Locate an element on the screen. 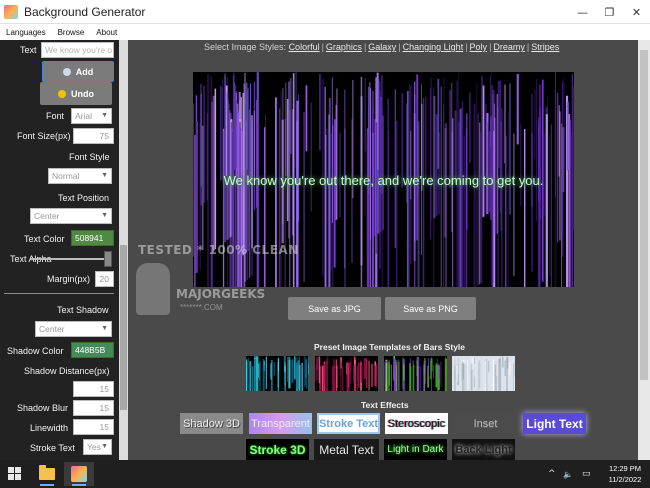 This screenshot has width=650, height=488. shadow-position-select-value: Center is located at coordinates (52, 329).